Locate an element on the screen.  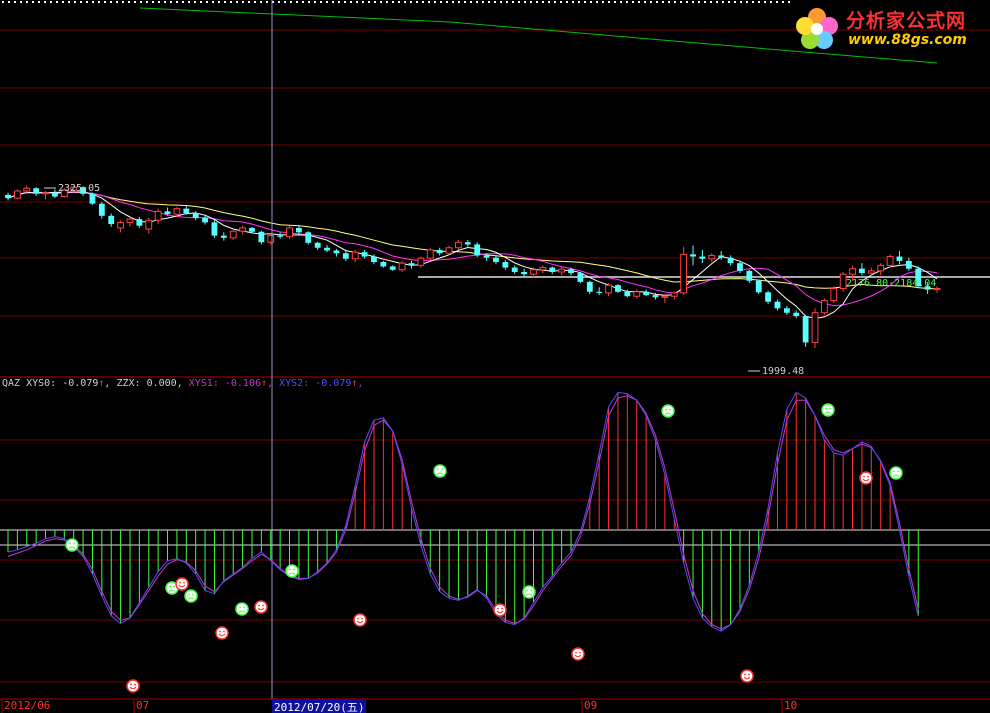
xys1-value: -0.106 is located at coordinates (242, 383).